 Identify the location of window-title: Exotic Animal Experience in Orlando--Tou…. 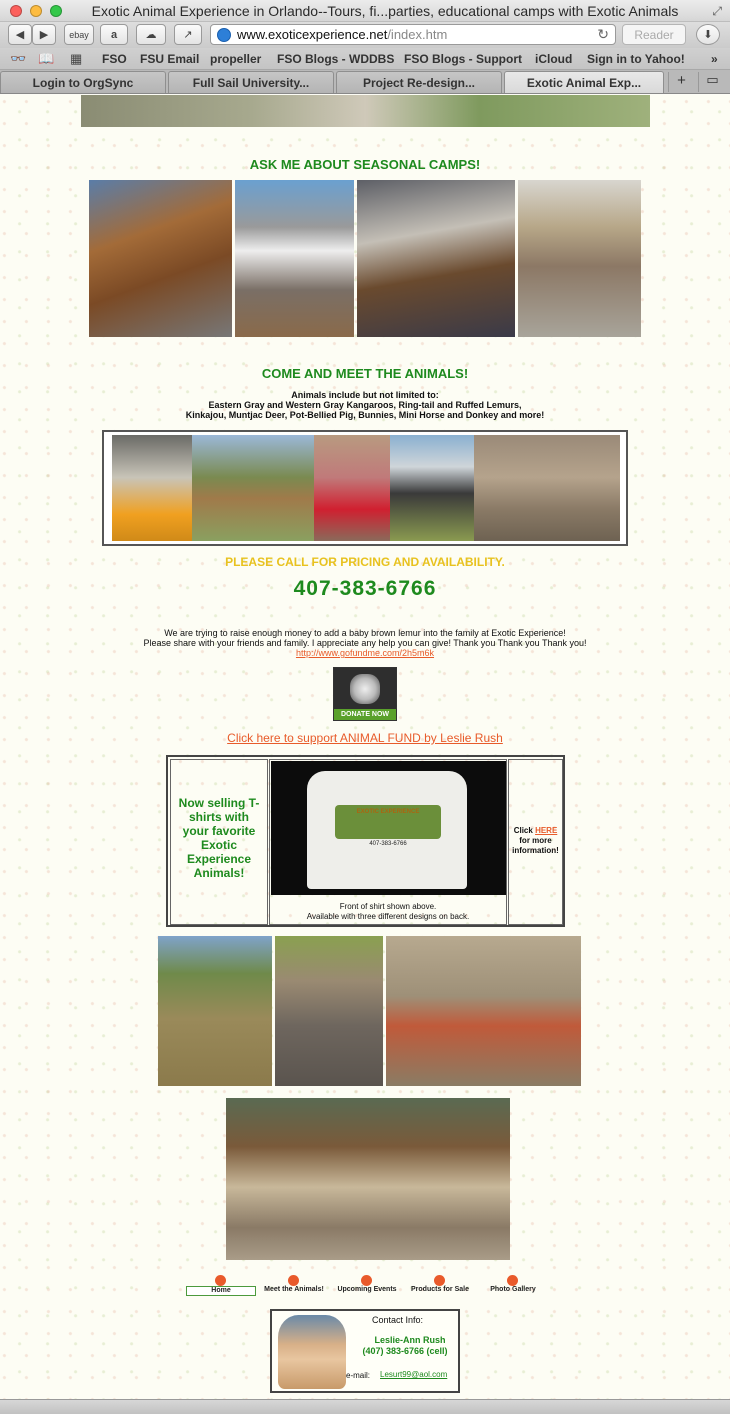
(385, 11).